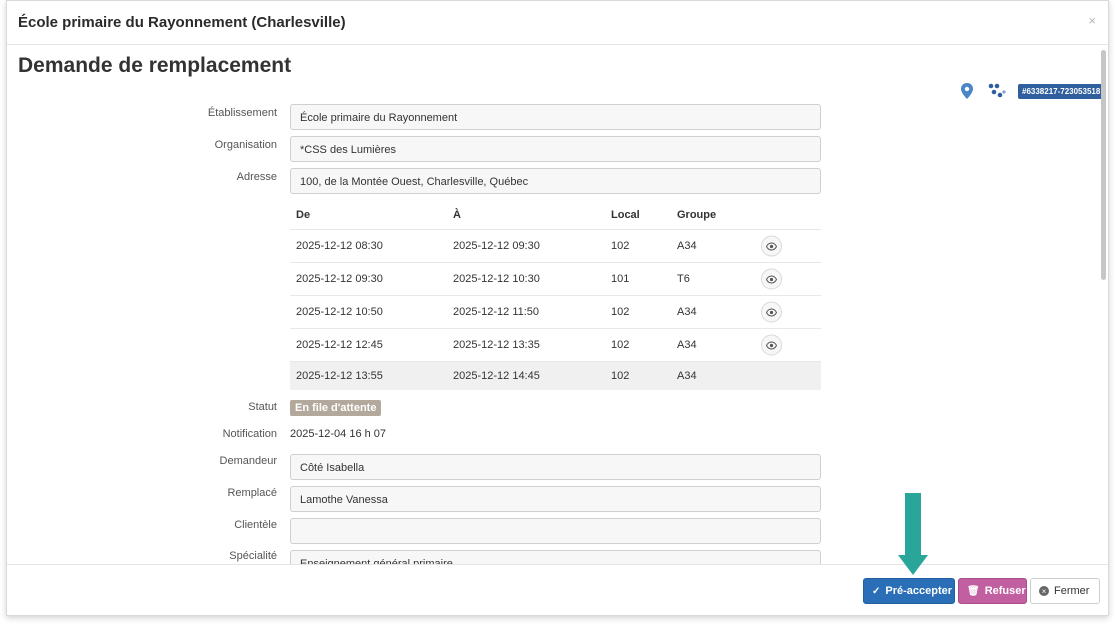  What do you see at coordinates (155, 65) in the screenshot?
I see `page-title: Demande de remplacement` at bounding box center [155, 65].